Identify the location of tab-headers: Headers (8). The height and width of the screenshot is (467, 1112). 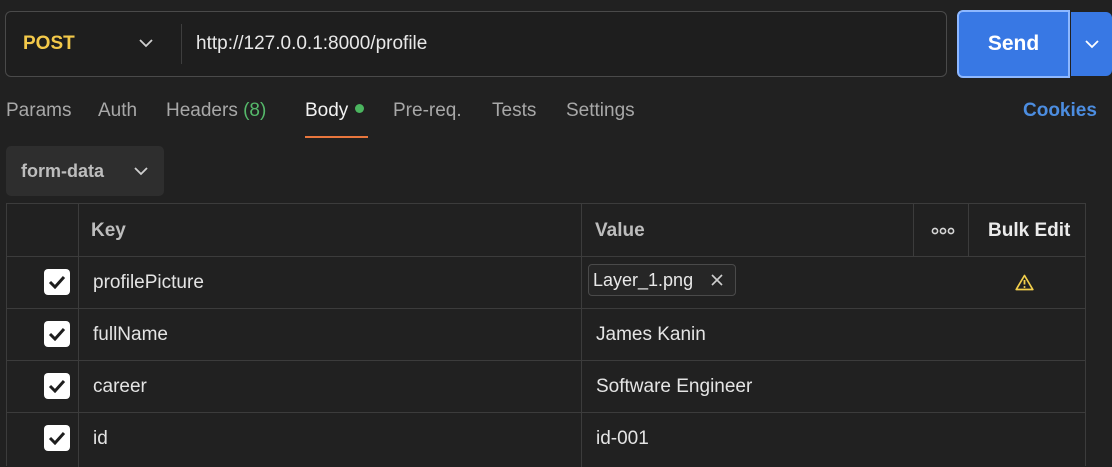
(216, 115).